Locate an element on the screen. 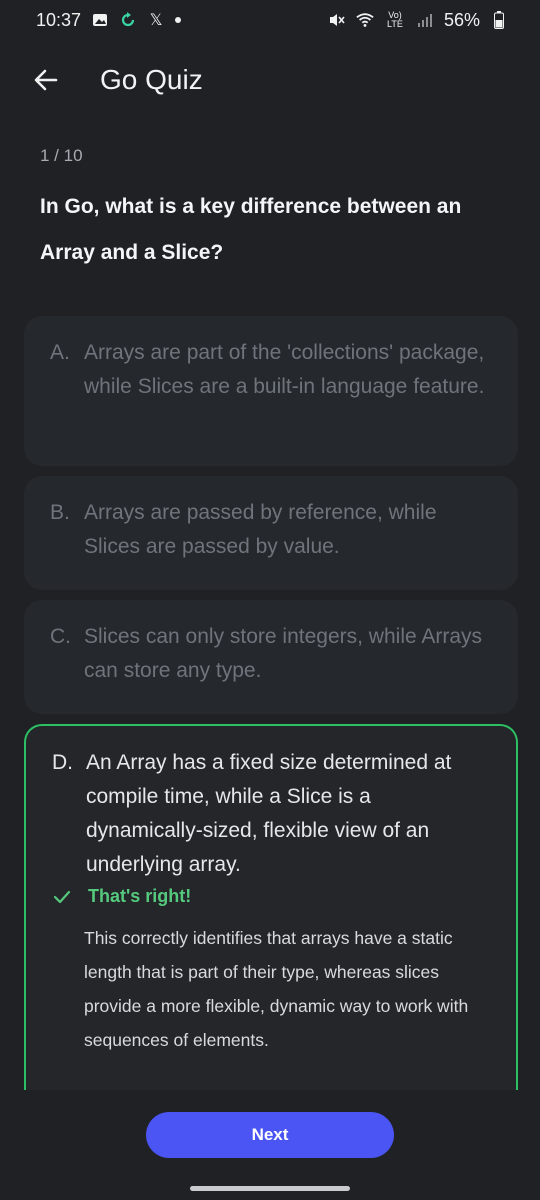 This screenshot has width=540, height=1200. status-time: 10:37 is located at coordinates (59, 19).